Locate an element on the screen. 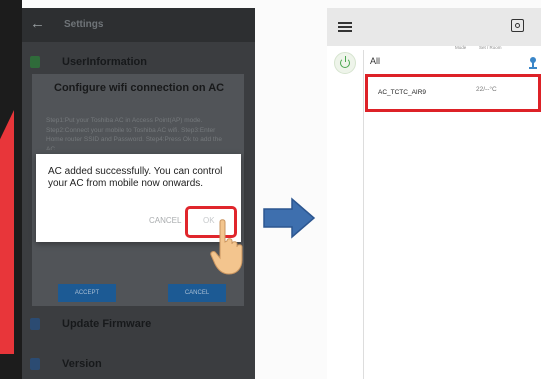  pointing-hand-icon is located at coordinates (226, 247).